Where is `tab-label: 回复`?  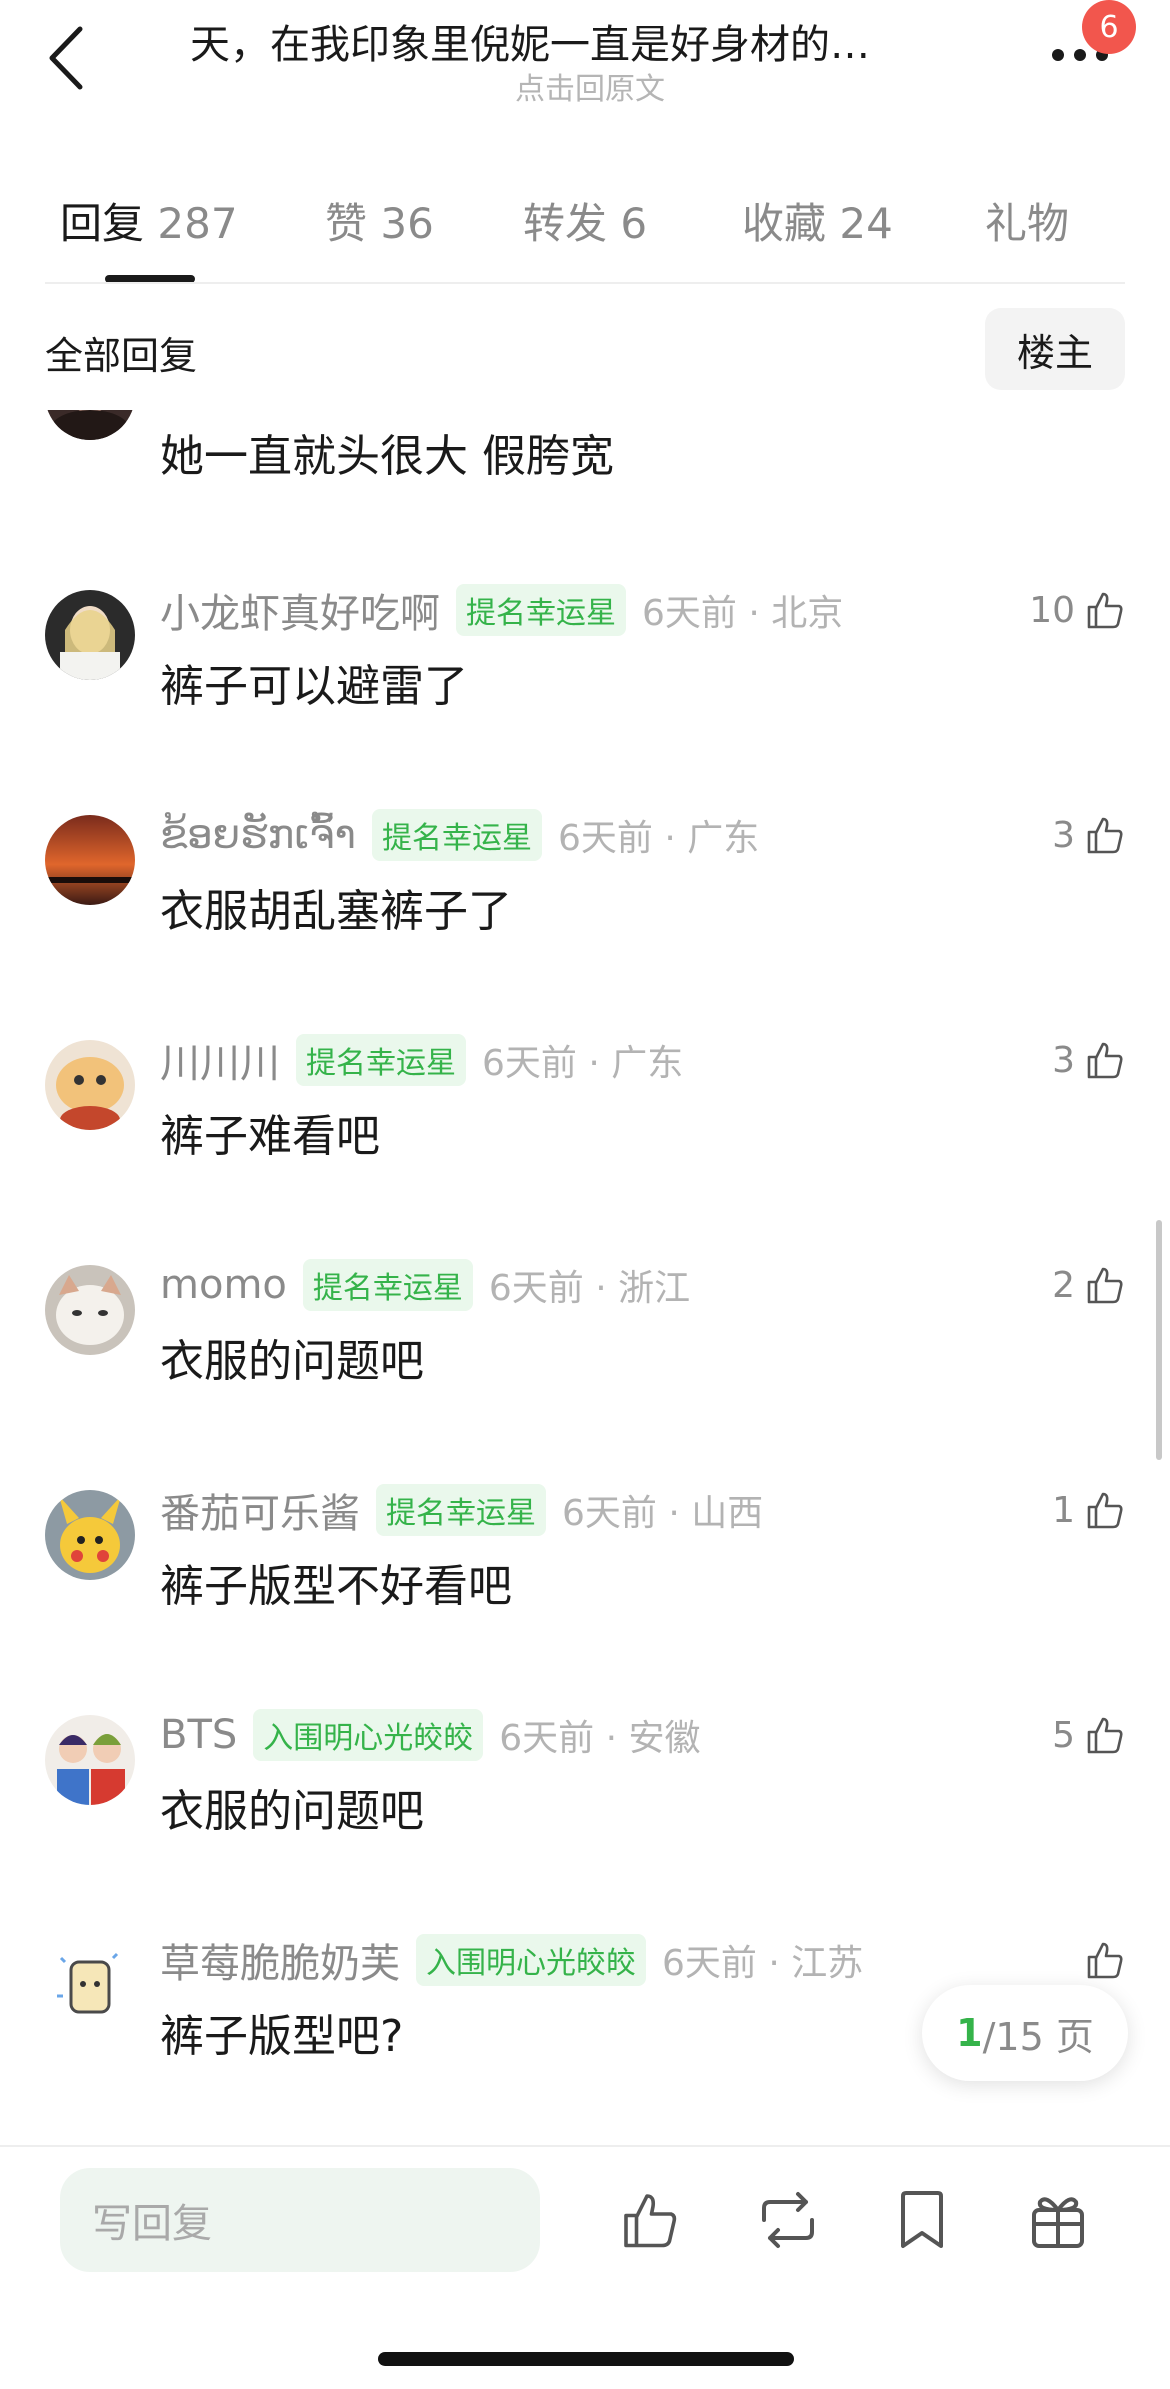
tab-label: 回复 is located at coordinates (102, 223).